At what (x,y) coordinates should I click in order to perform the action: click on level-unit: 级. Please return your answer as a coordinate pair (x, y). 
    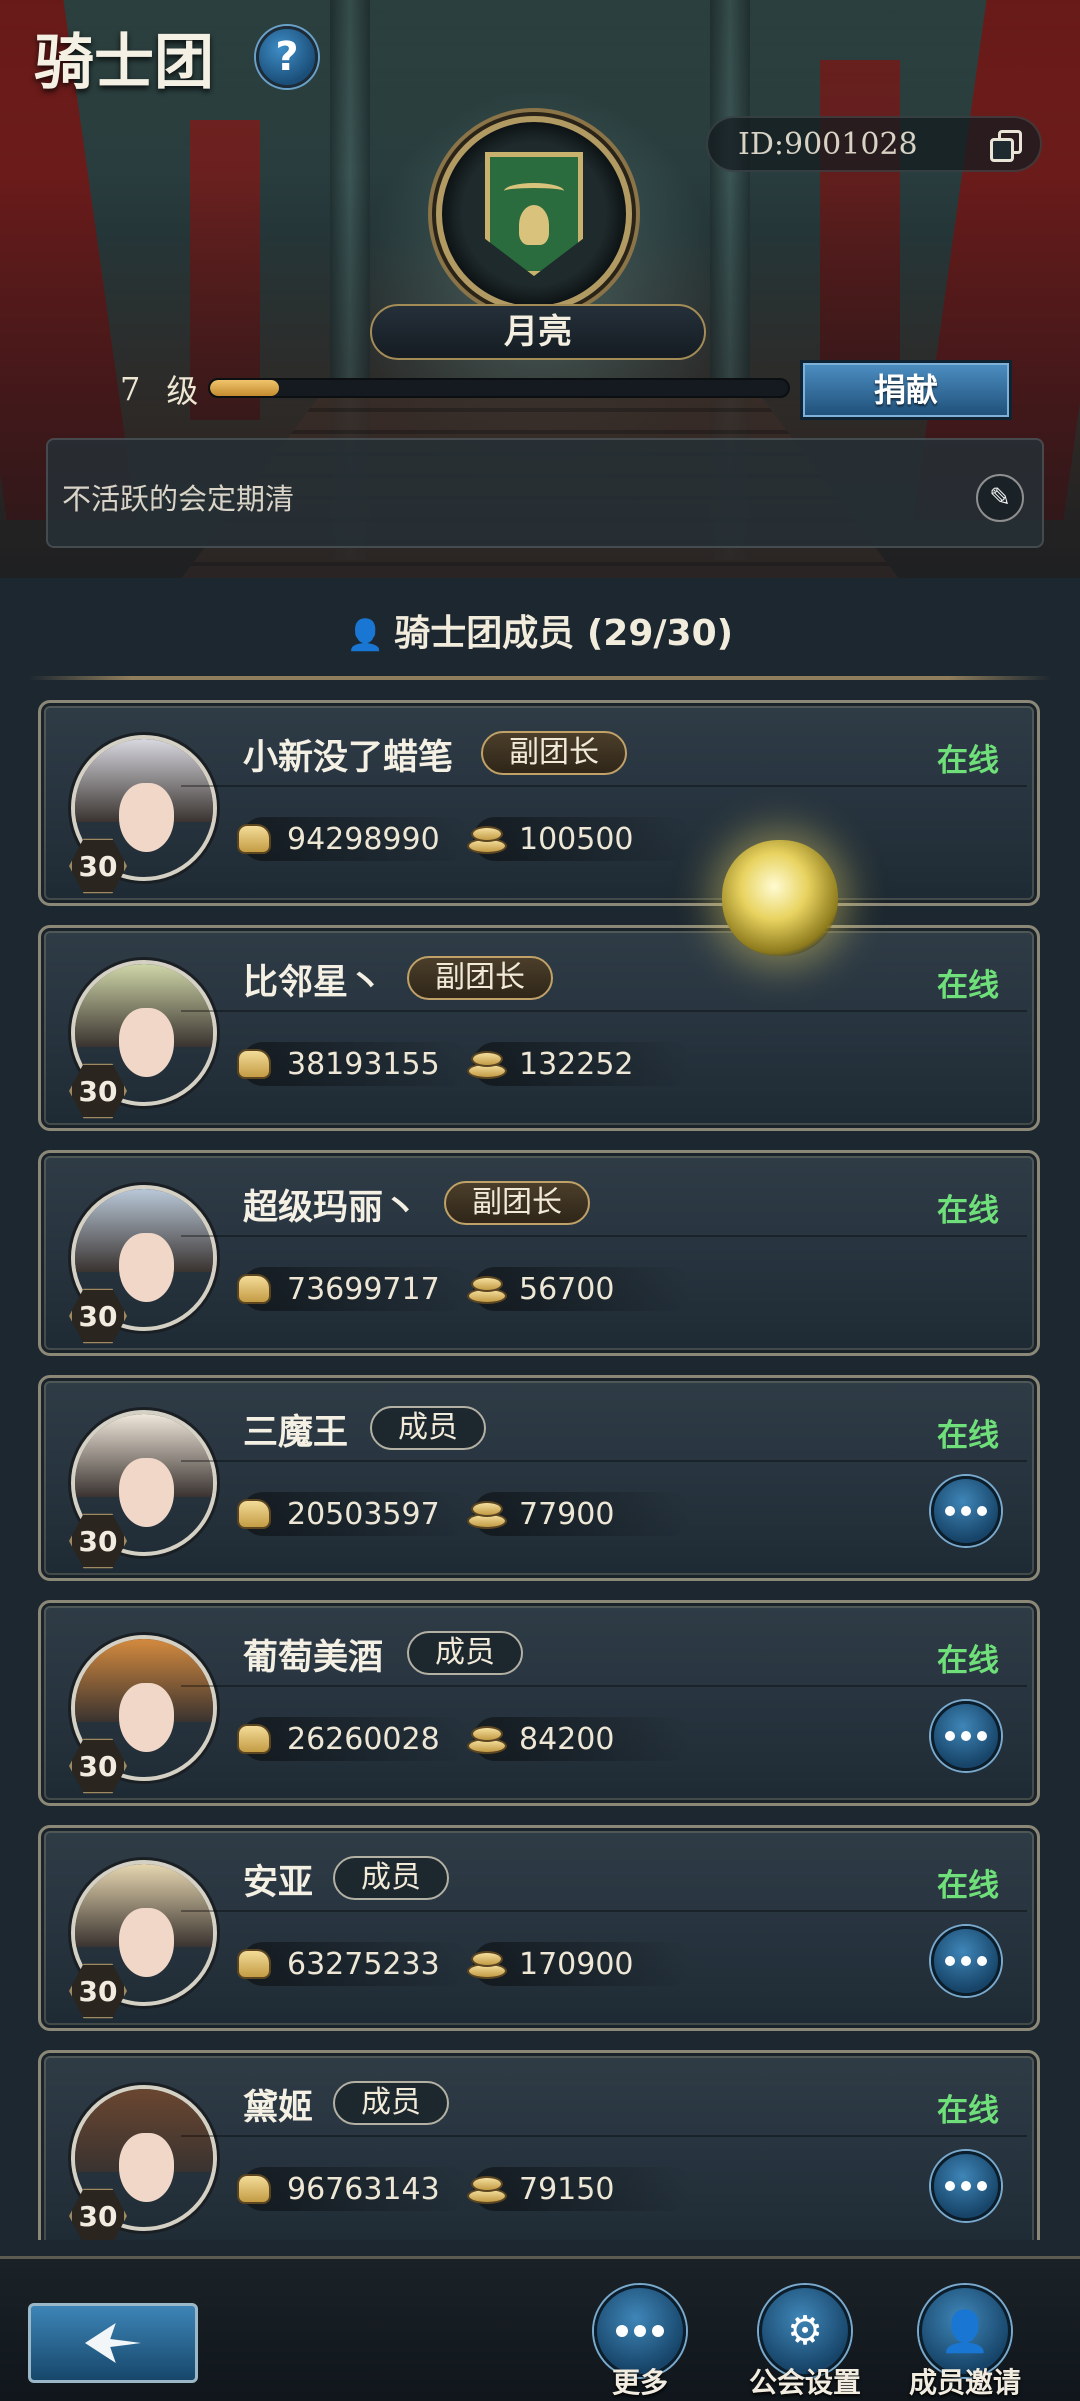
    Looking at the image, I should click on (182, 391).